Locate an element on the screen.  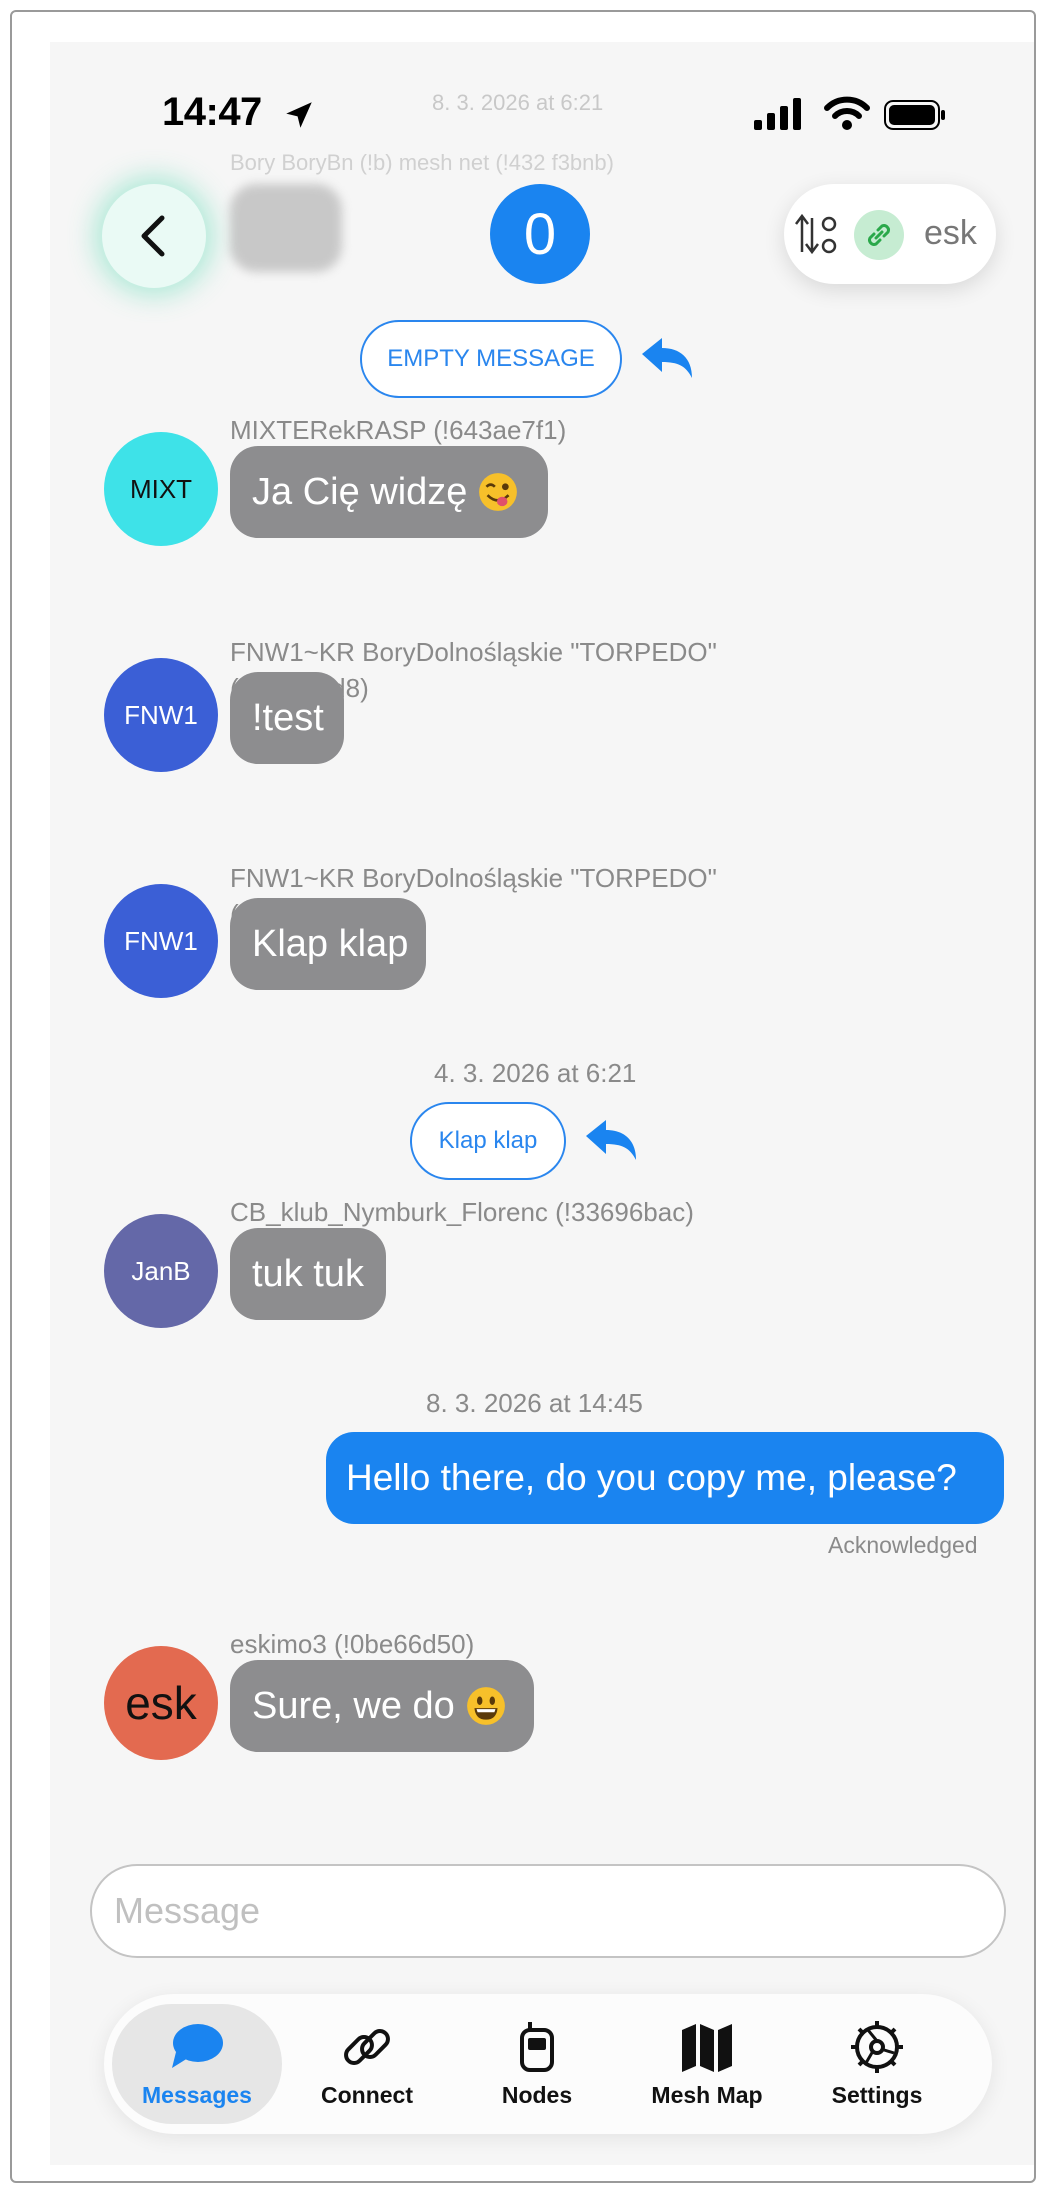
chevron-left-icon is located at coordinates (153, 236).